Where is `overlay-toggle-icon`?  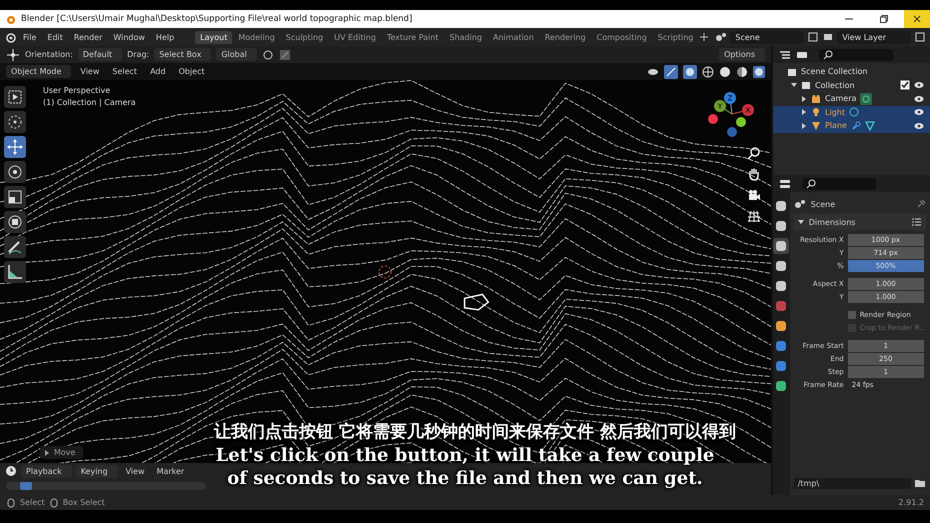 overlay-toggle-icon is located at coordinates (690, 71).